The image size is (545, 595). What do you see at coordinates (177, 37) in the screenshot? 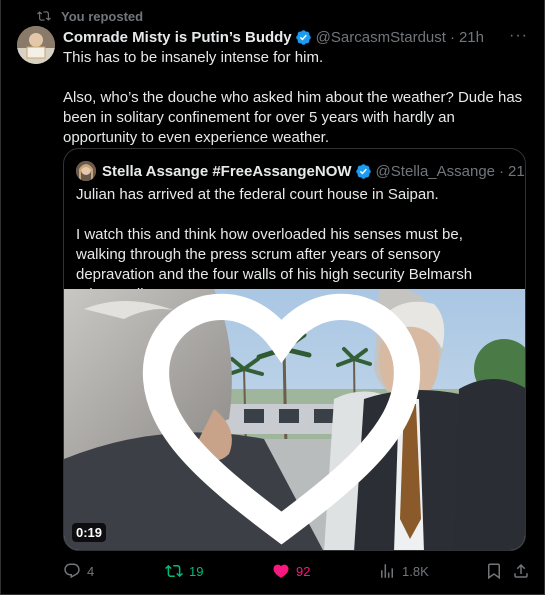
I see `author-name: Comrade Misty is Putin’s Buddy` at bounding box center [177, 37].